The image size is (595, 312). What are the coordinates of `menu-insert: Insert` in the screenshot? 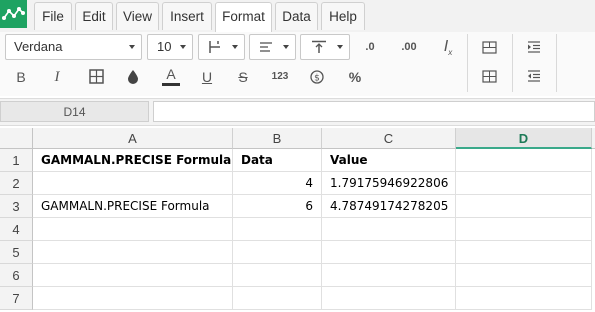 It's located at (187, 16).